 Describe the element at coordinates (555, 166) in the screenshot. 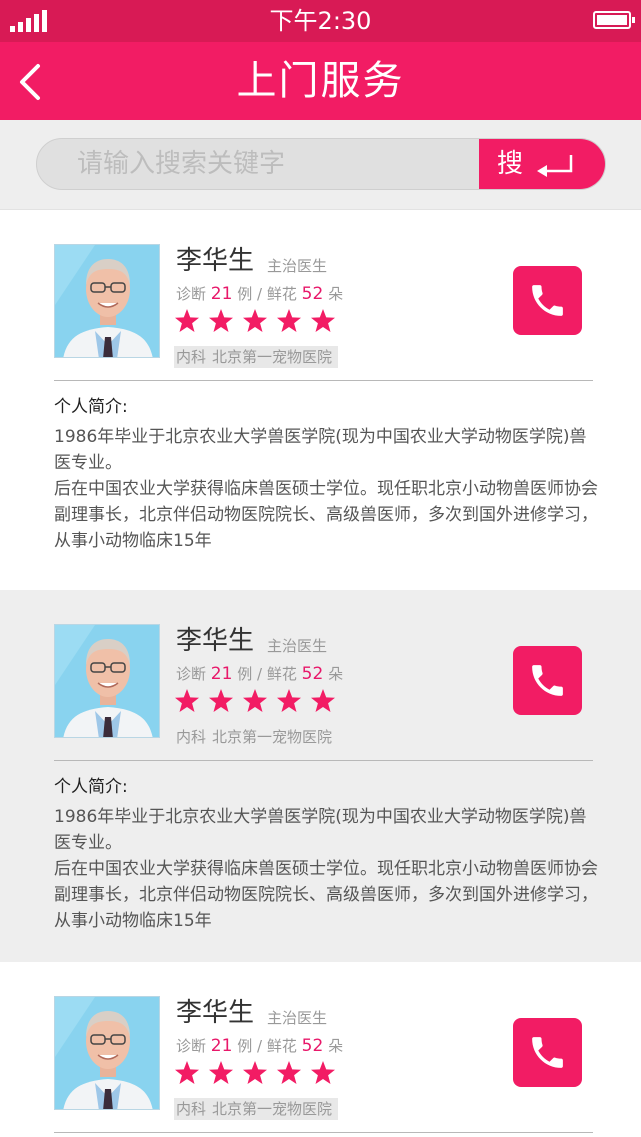

I see `enter-arrow-icon` at that location.